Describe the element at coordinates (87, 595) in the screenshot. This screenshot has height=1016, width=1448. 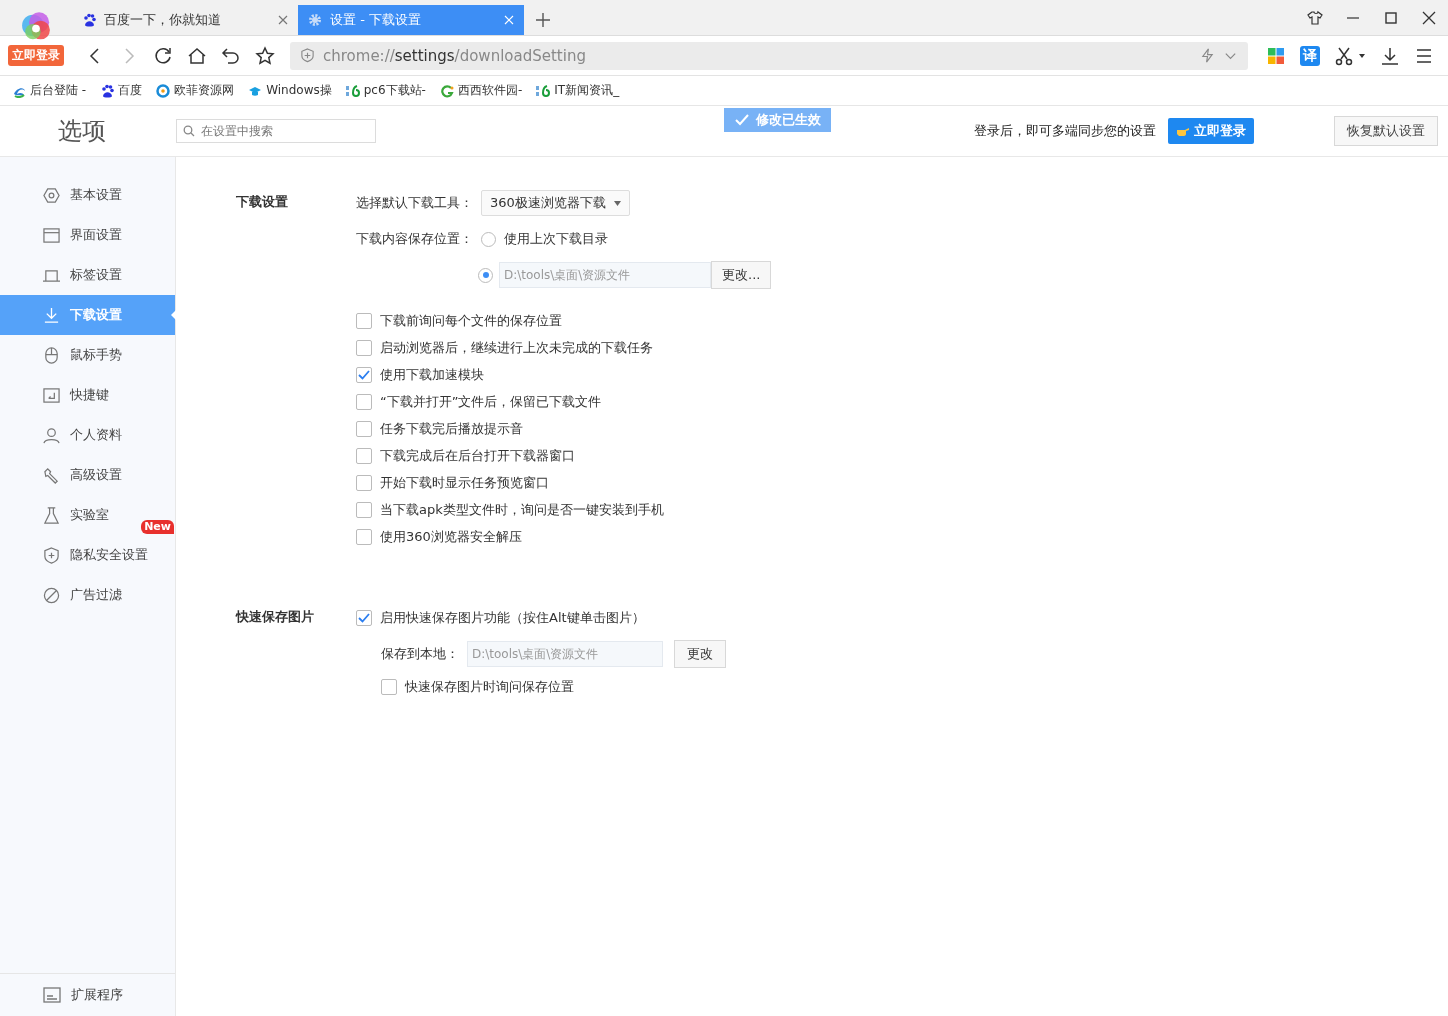
I see `sidebar-item: 广告过滤` at that location.